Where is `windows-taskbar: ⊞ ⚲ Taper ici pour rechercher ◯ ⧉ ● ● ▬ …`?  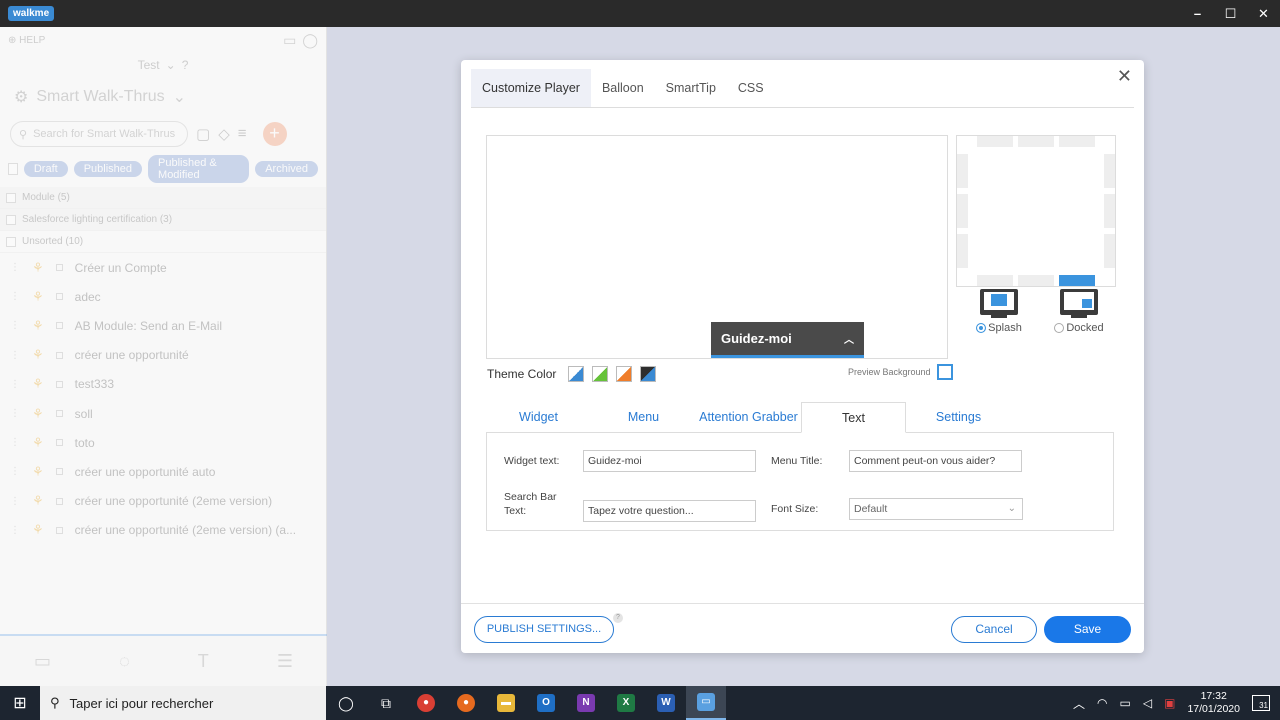 windows-taskbar: ⊞ ⚲ Taper ici pour rechercher ◯ ⧉ ● ● ▬ … is located at coordinates (640, 703).